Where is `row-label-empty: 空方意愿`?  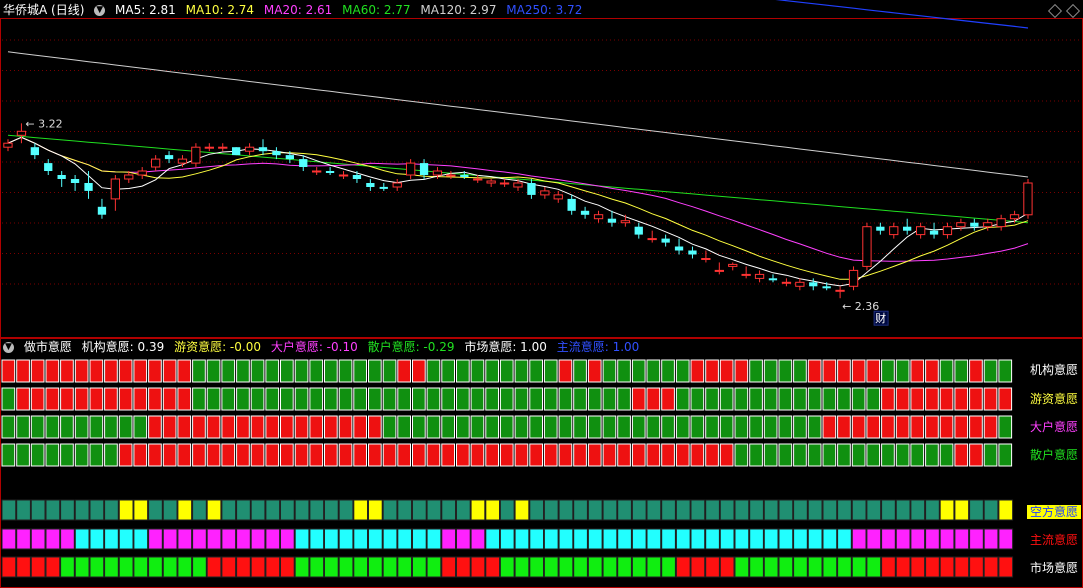
row-label-empty: 空方意愿 is located at coordinates (1053, 512).